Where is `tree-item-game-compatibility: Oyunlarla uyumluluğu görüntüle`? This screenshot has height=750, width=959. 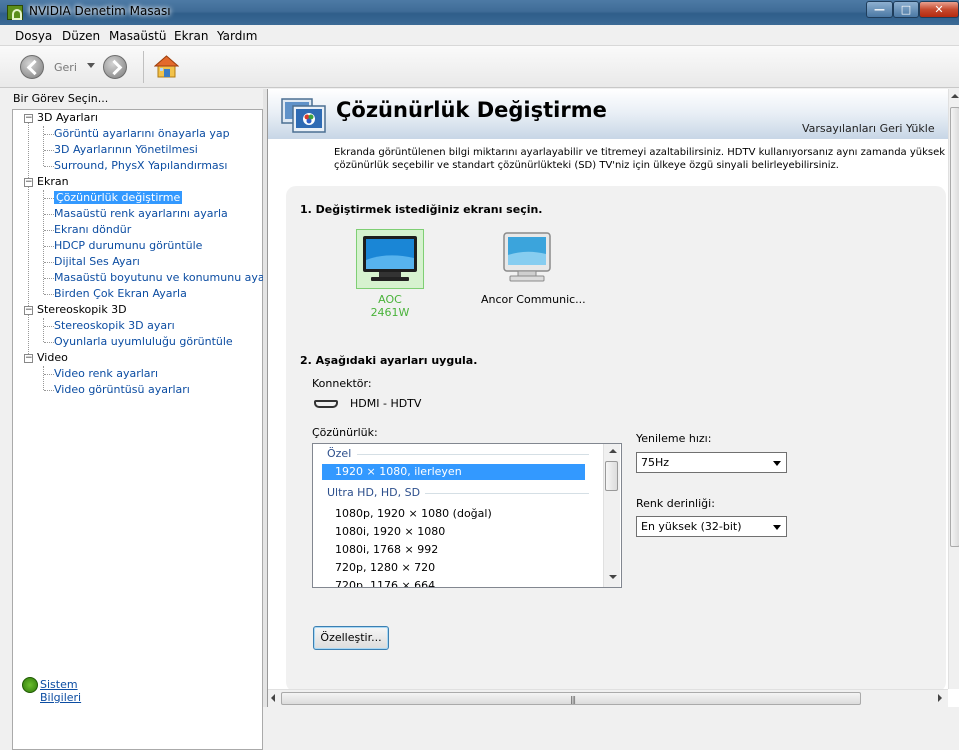
tree-item-game-compatibility: Oyunlarla uyumluluğu görüntüle is located at coordinates (143, 342).